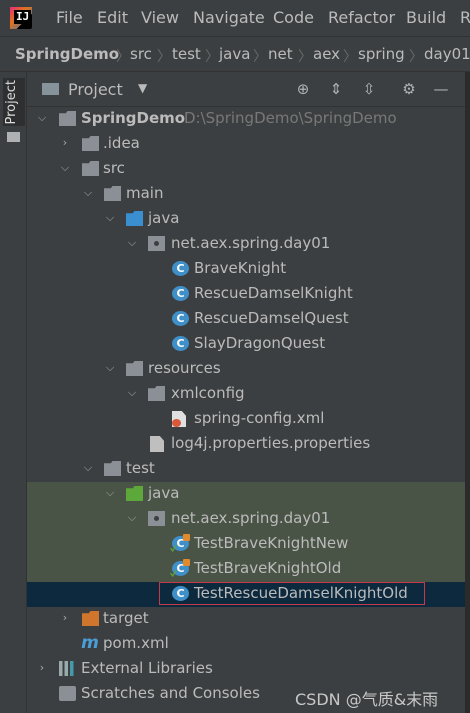  What do you see at coordinates (133, 118) in the screenshot?
I see `tree-label-root: SpringDemo` at bounding box center [133, 118].